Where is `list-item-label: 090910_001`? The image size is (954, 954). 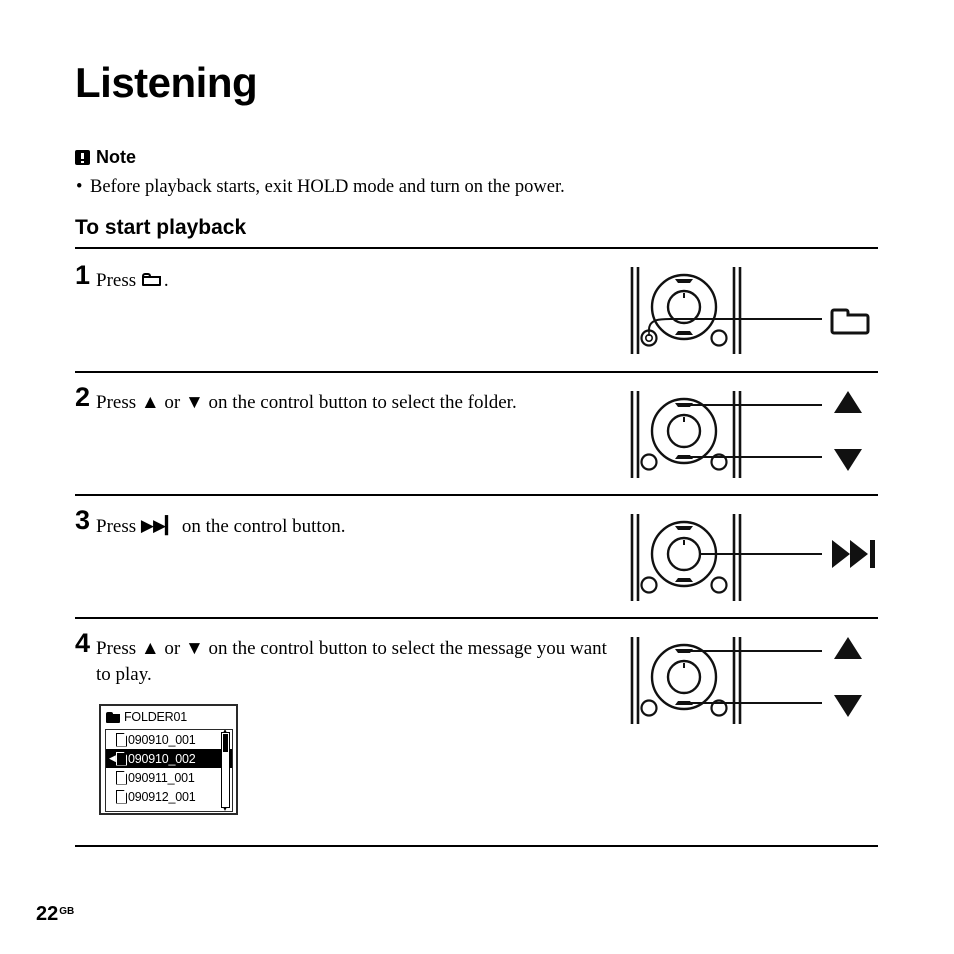 list-item-label: 090910_001 is located at coordinates (162, 739).